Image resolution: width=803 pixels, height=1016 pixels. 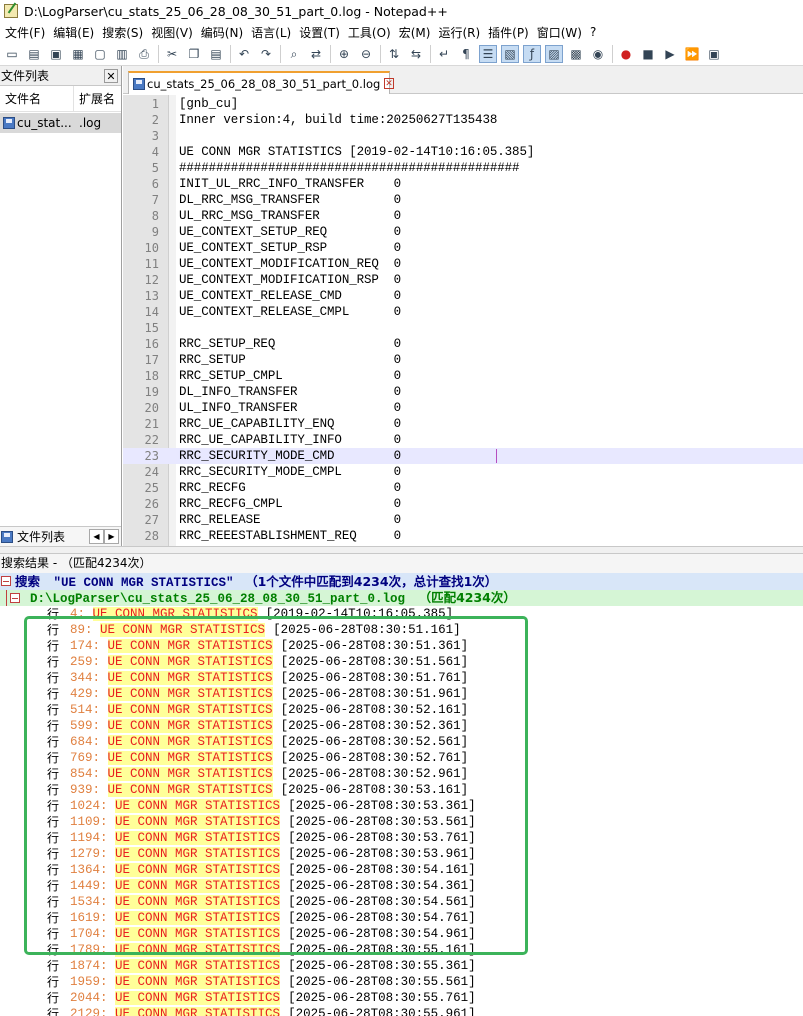 I want to click on scroll-left-icon: ◀, so click(x=96, y=536).